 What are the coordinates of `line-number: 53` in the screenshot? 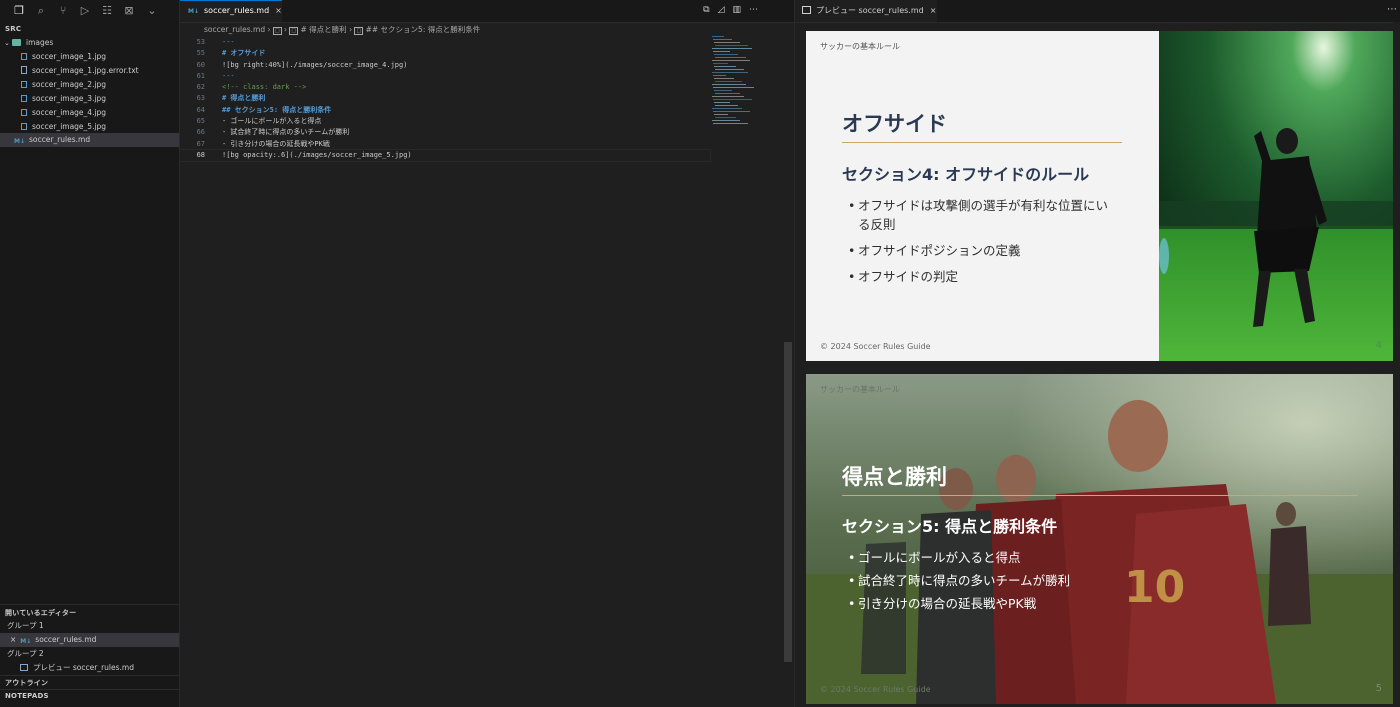 It's located at (200, 42).